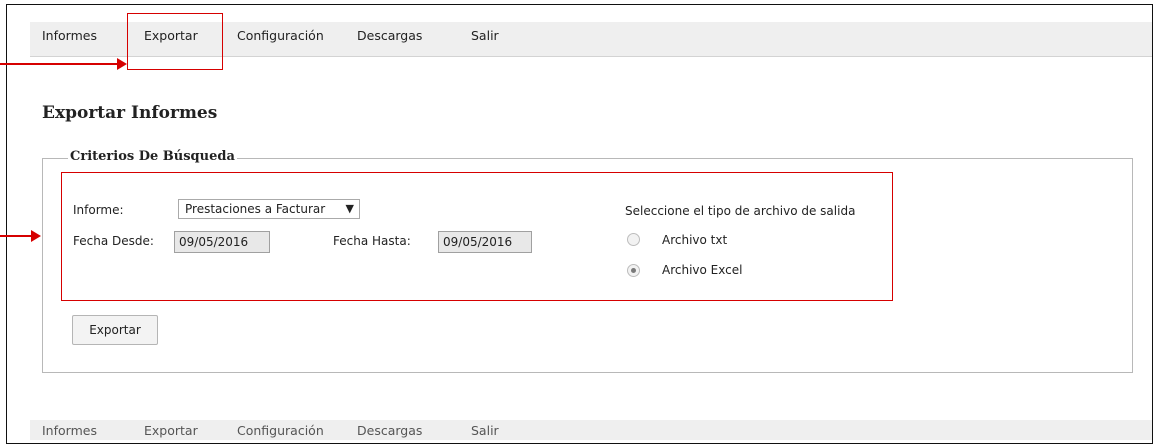 The height and width of the screenshot is (444, 1156). I want to click on fecha-hasta-input: 09/05/2016, so click(485, 242).